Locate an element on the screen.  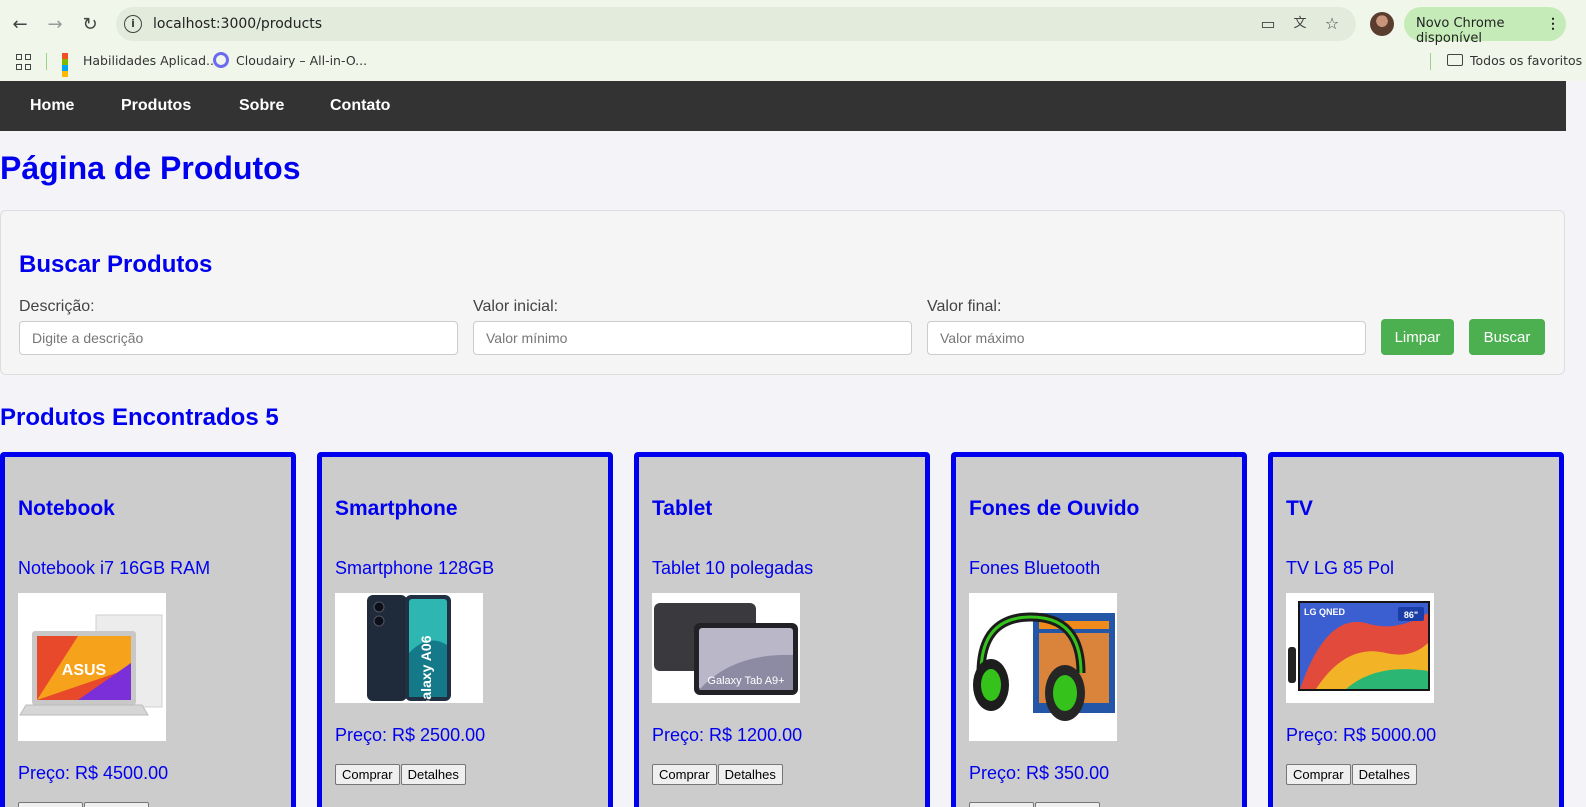
product-price: Preço: R$ 350.00 is located at coordinates (1039, 773).